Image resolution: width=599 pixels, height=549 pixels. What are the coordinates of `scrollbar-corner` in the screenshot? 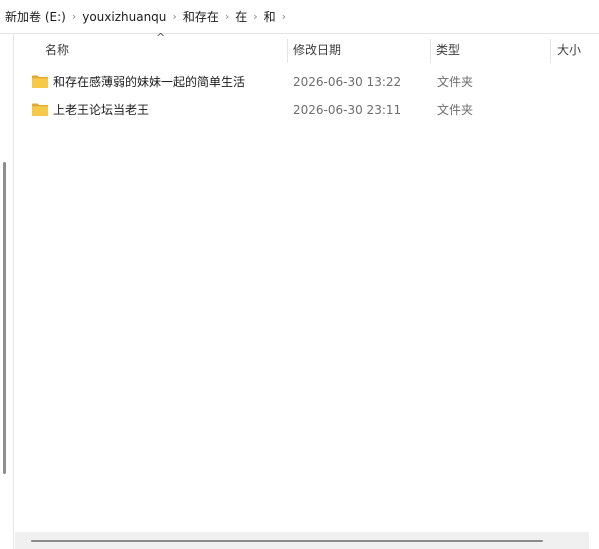 It's located at (594, 540).